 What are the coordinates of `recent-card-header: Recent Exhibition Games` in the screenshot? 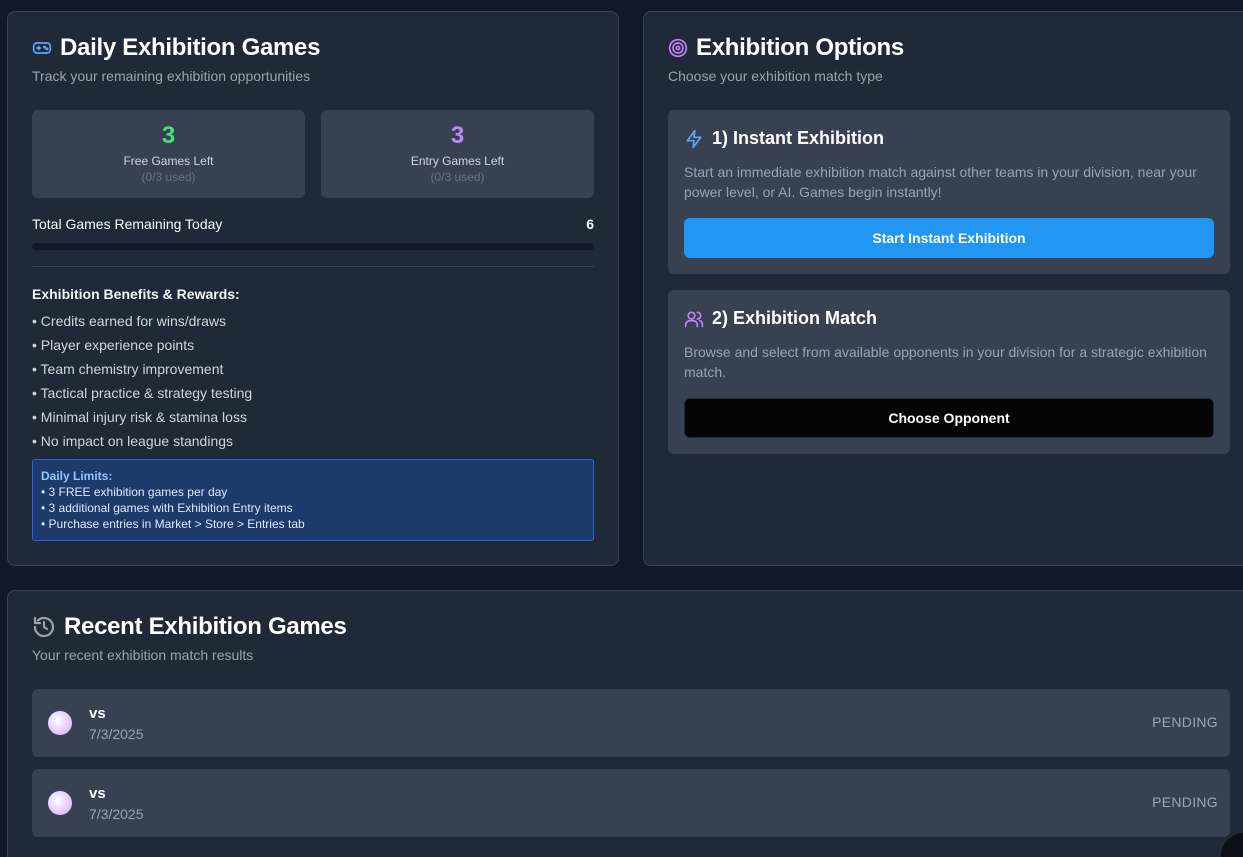 It's located at (189, 627).